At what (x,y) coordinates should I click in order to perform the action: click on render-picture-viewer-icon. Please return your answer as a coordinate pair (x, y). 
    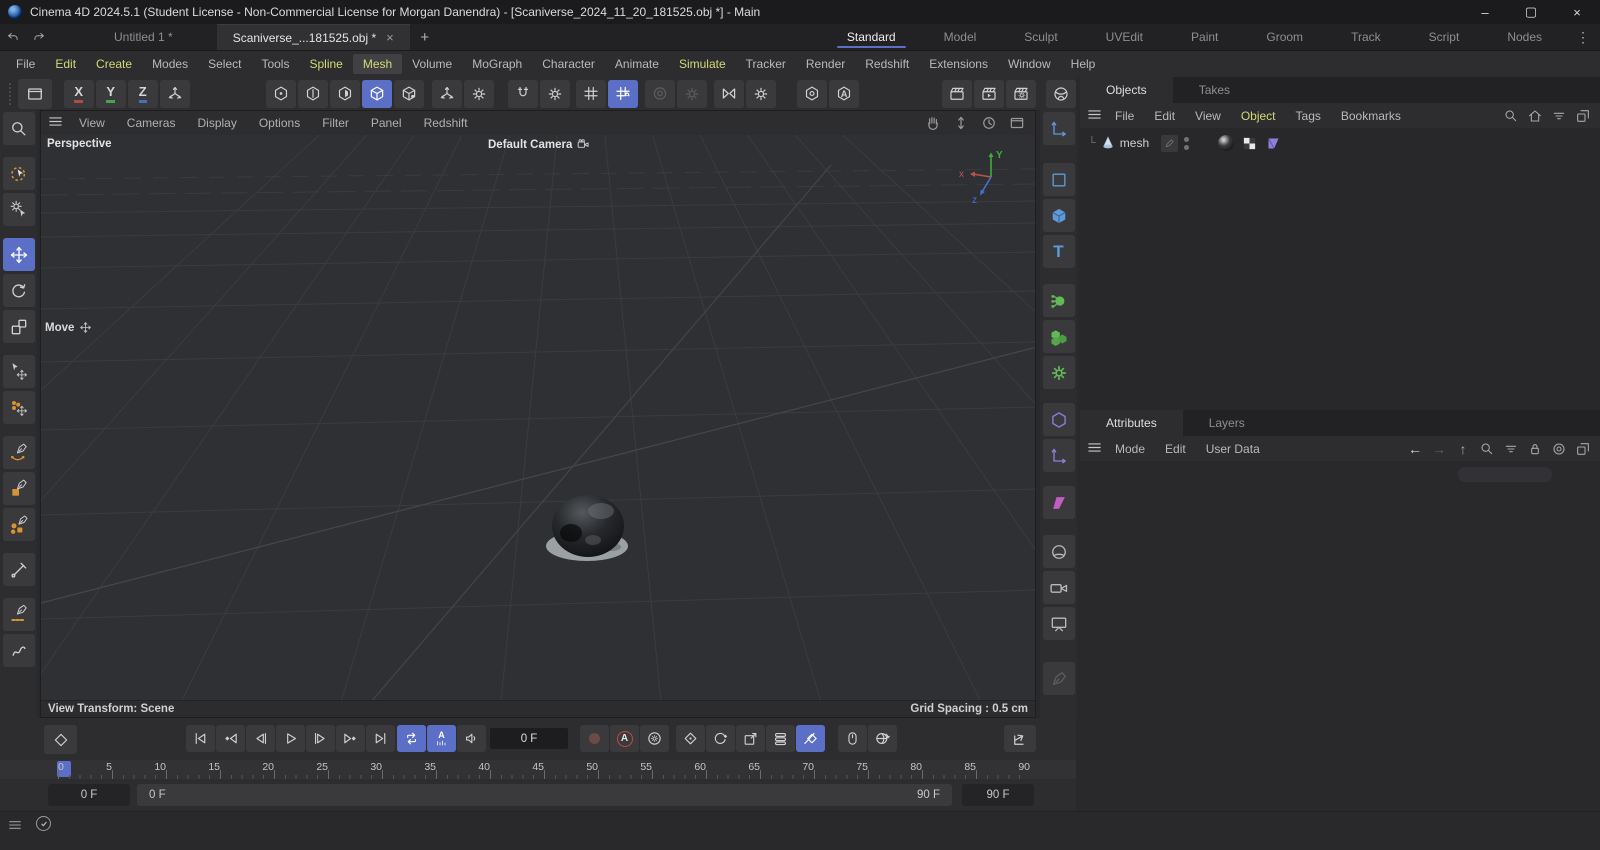
    Looking at the image, I should click on (989, 93).